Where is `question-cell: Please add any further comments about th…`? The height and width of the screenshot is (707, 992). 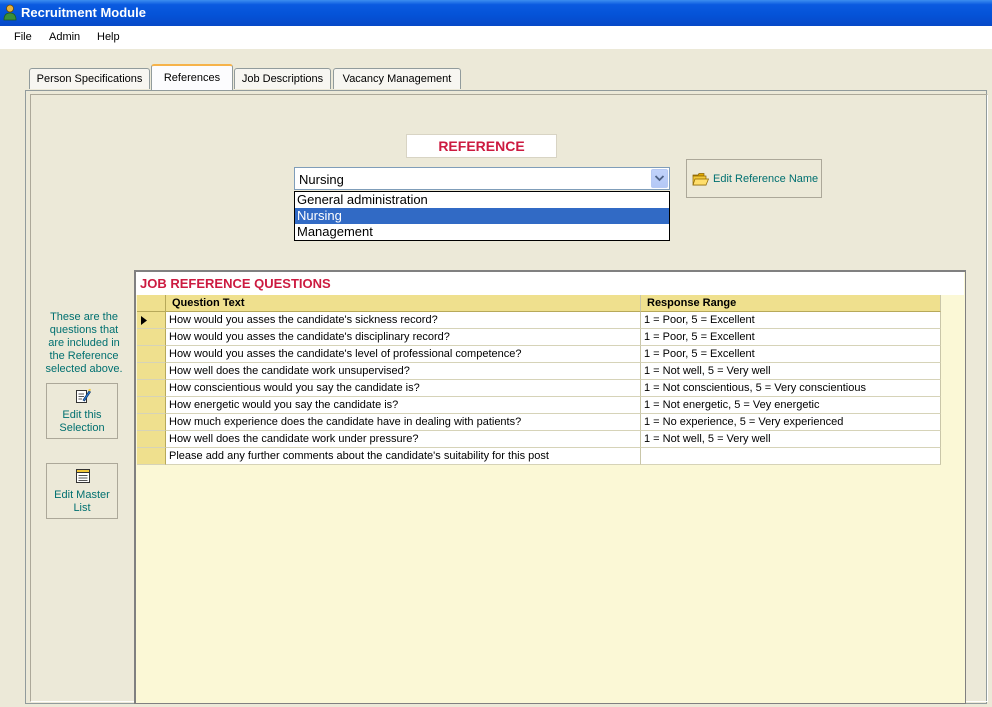
question-cell: Please add any further comments about th… is located at coordinates (403, 456).